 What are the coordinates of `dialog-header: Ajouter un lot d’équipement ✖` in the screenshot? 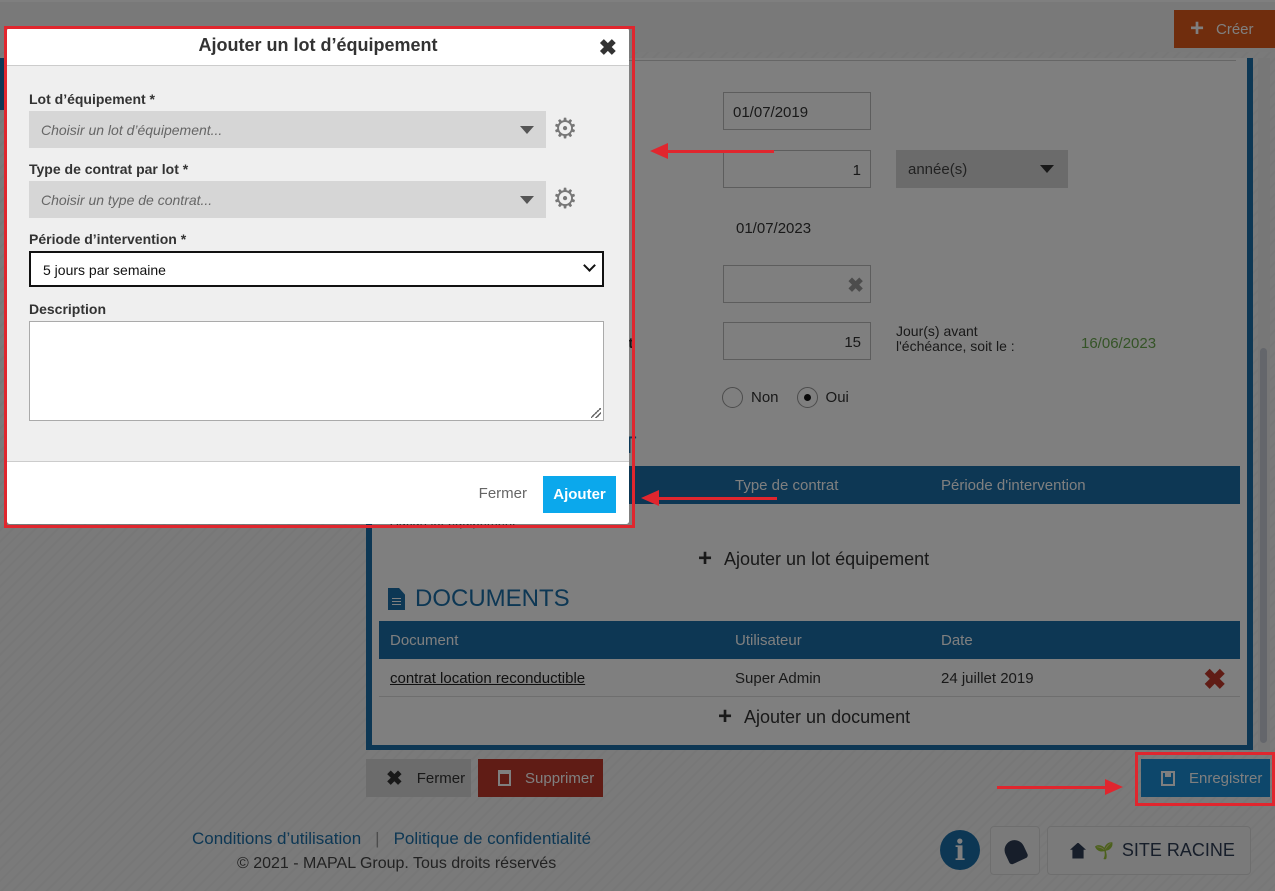 It's located at (318, 47).